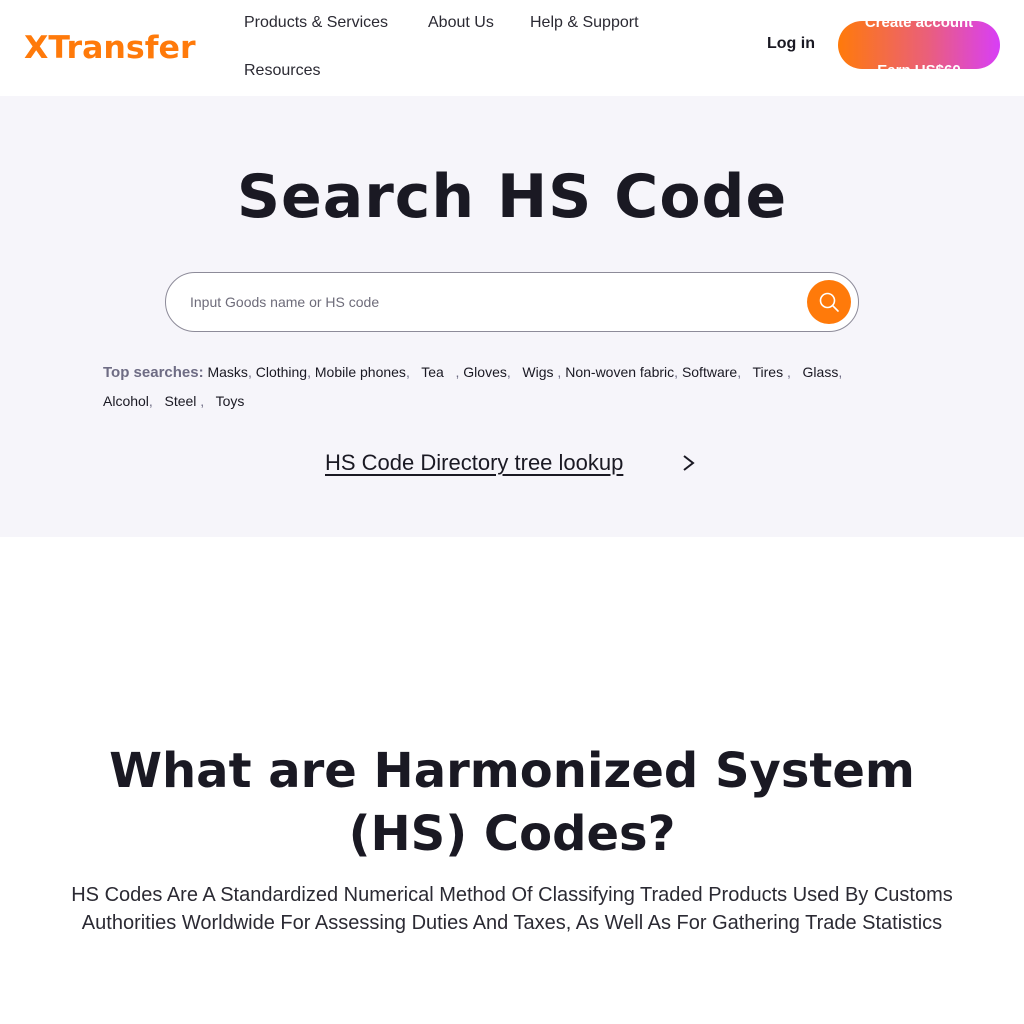 The width and height of the screenshot is (1024, 1024). Describe the element at coordinates (537, 372) in the screenshot. I see `top-search-wigs: Wigs` at that location.